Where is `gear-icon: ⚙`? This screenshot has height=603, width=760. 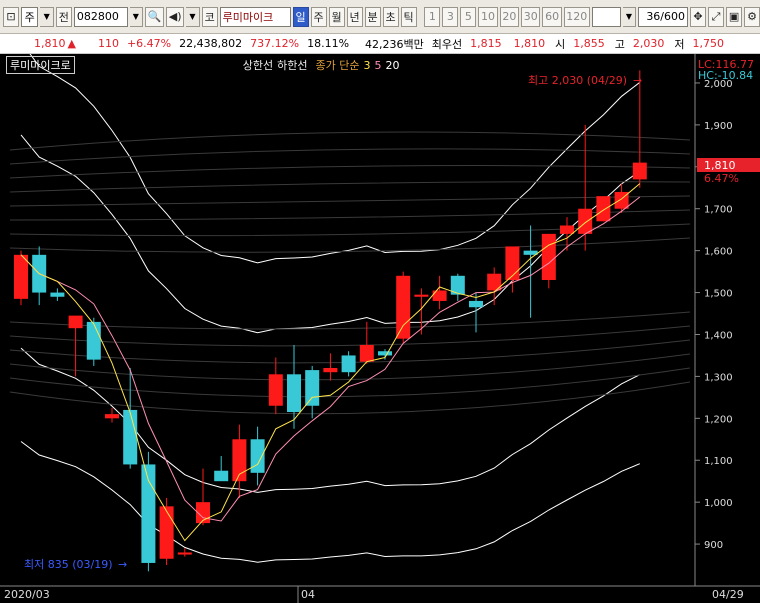 gear-icon: ⚙ is located at coordinates (752, 16).